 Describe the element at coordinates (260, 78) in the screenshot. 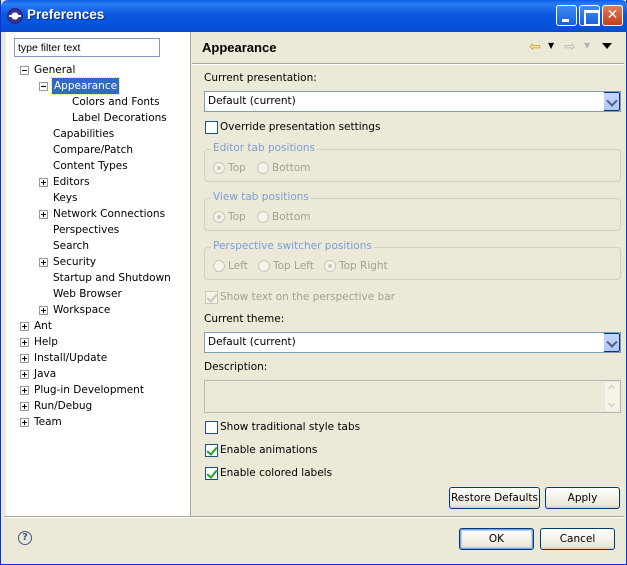

I see `current-presentation-label: Current presentation:` at that location.